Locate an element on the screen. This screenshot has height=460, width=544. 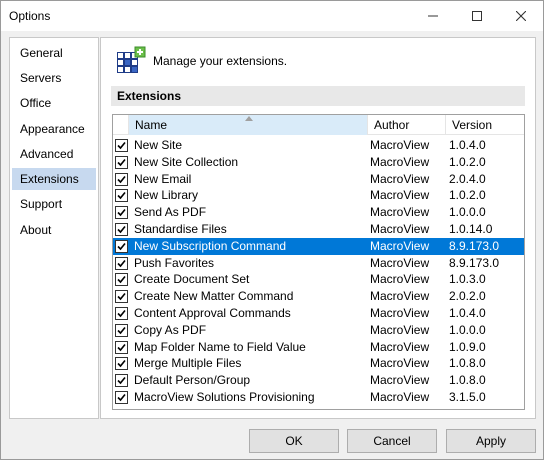
ok-button: OK is located at coordinates (294, 441).